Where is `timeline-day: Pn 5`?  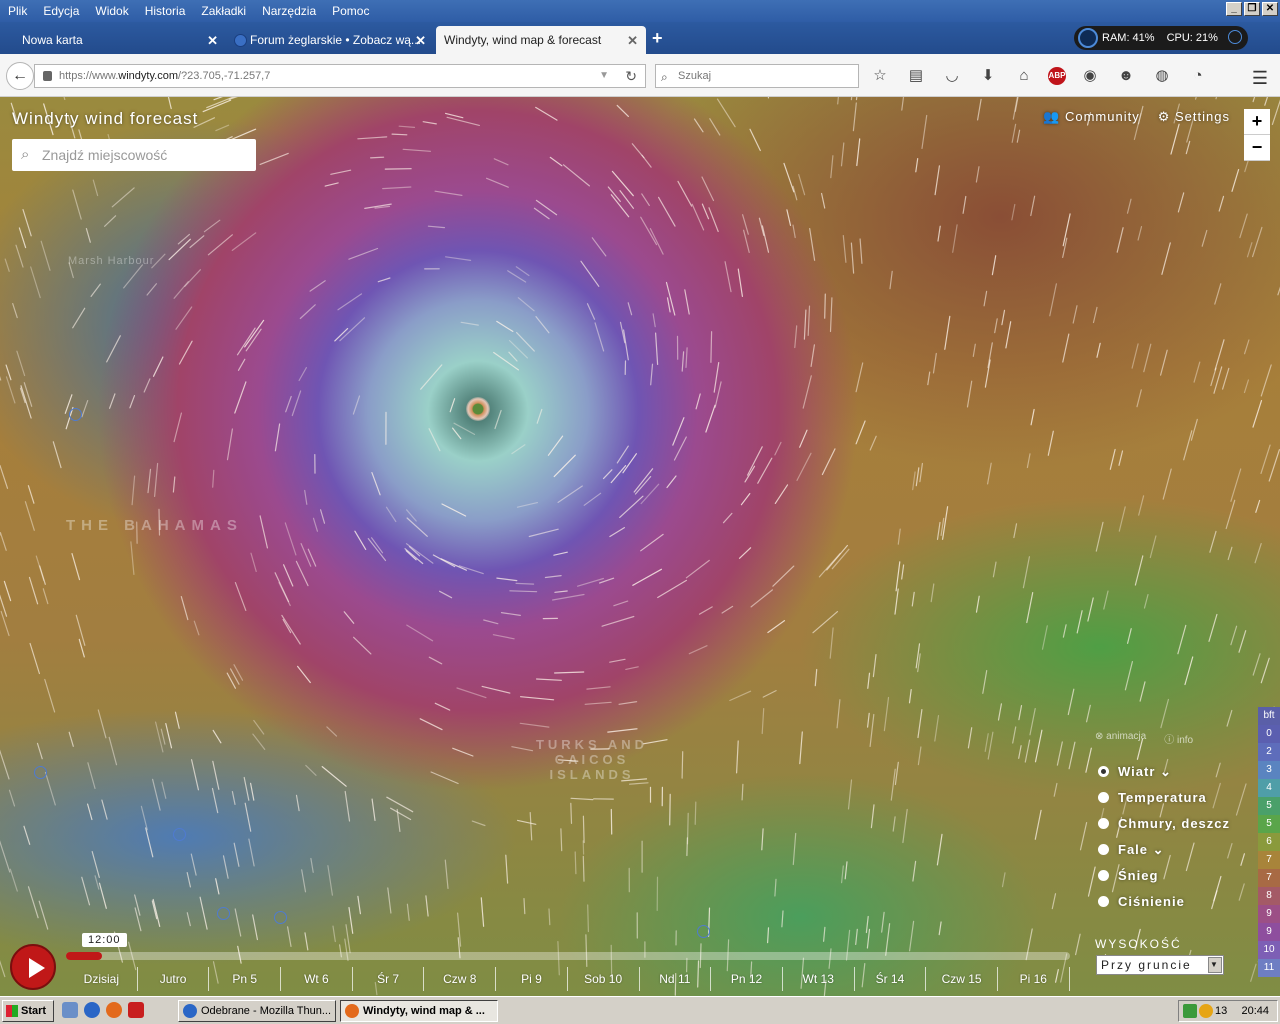 timeline-day: Pn 5 is located at coordinates (245, 979).